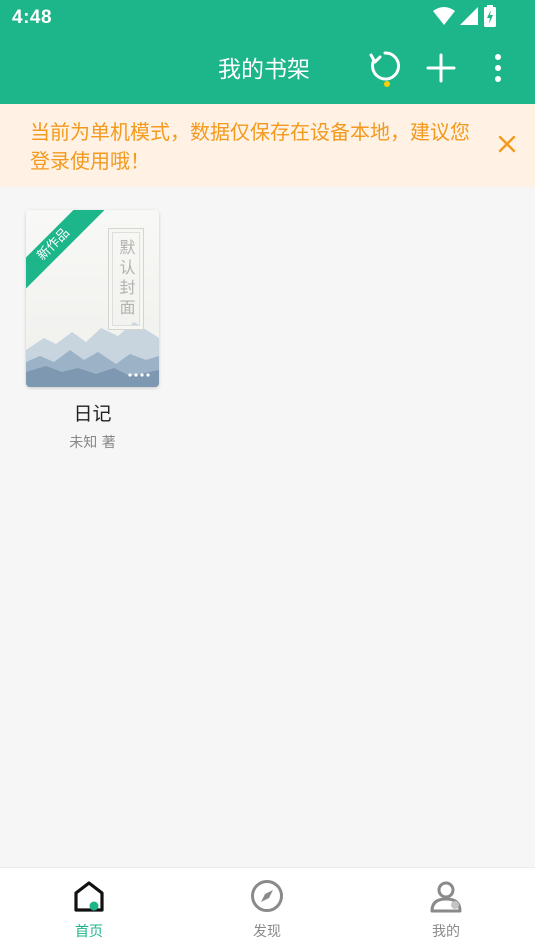 The width and height of the screenshot is (535, 952). I want to click on nav-label-discover: 发现, so click(267, 932).